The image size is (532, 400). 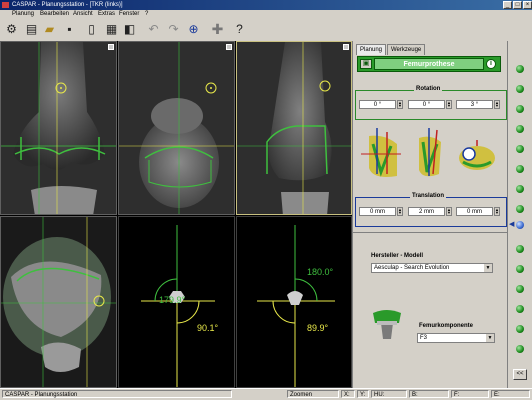 I want to click on collapse-button: <<, so click(x=520, y=374).